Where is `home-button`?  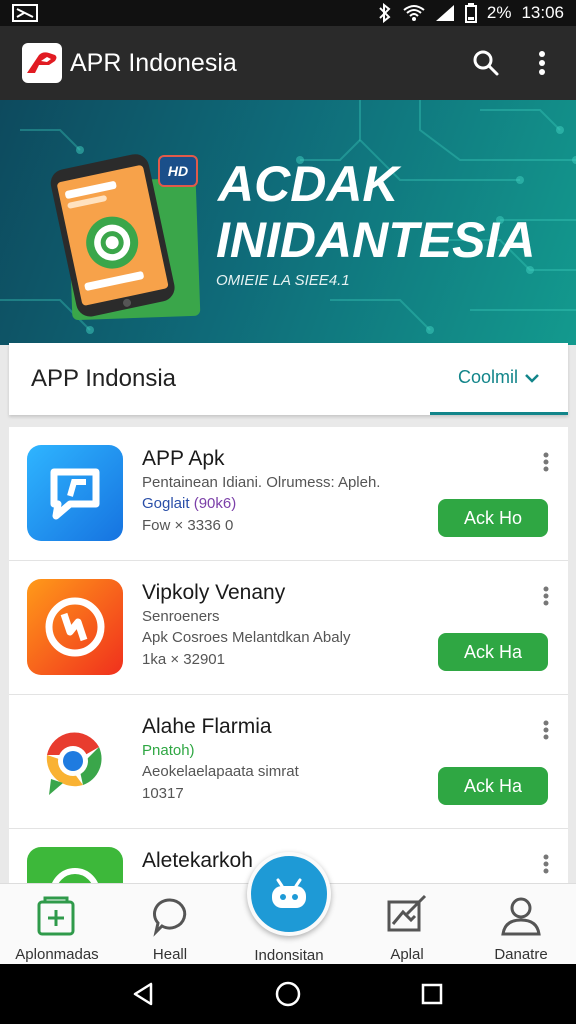 home-button is located at coordinates (288, 994).